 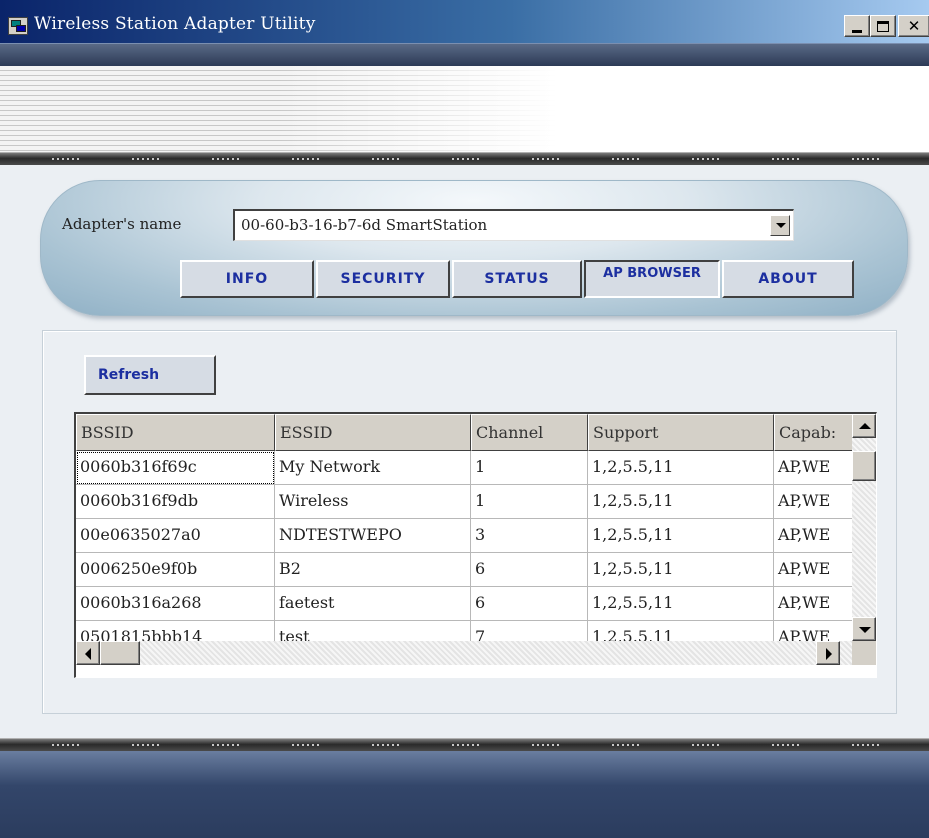 What do you see at coordinates (175, 536) in the screenshot?
I see `cell-bssid: 00e0635027a0` at bounding box center [175, 536].